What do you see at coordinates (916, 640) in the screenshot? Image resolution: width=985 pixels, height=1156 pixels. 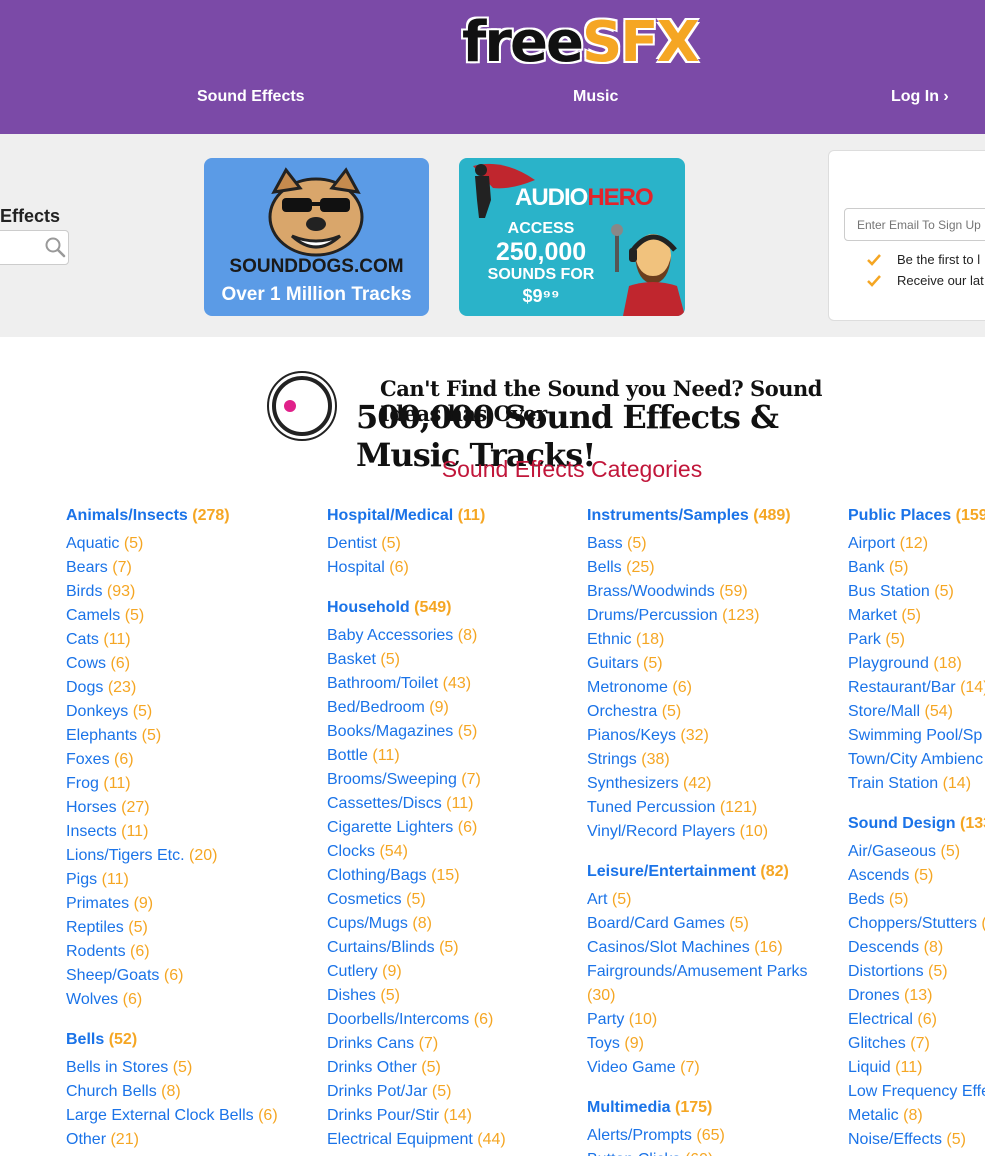 I see `subcategory-link: Park (5)` at bounding box center [916, 640].